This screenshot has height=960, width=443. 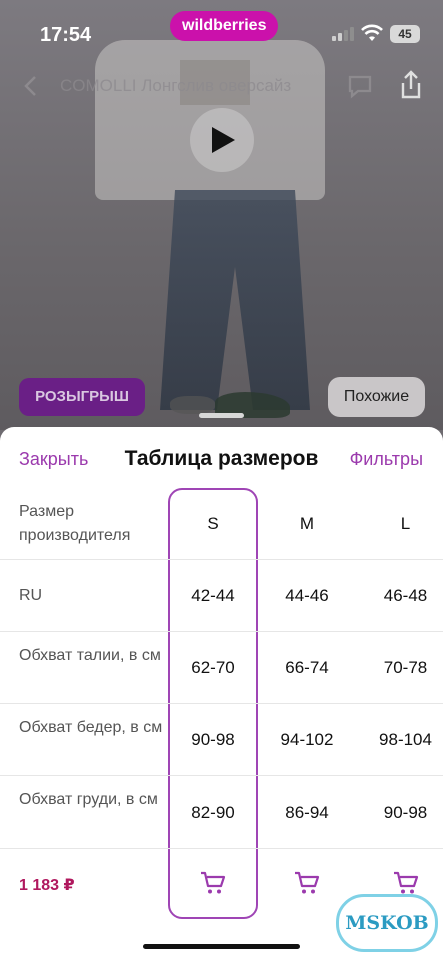 What do you see at coordinates (47, 885) in the screenshot?
I see `price-label: 1 183 ₽` at bounding box center [47, 885].